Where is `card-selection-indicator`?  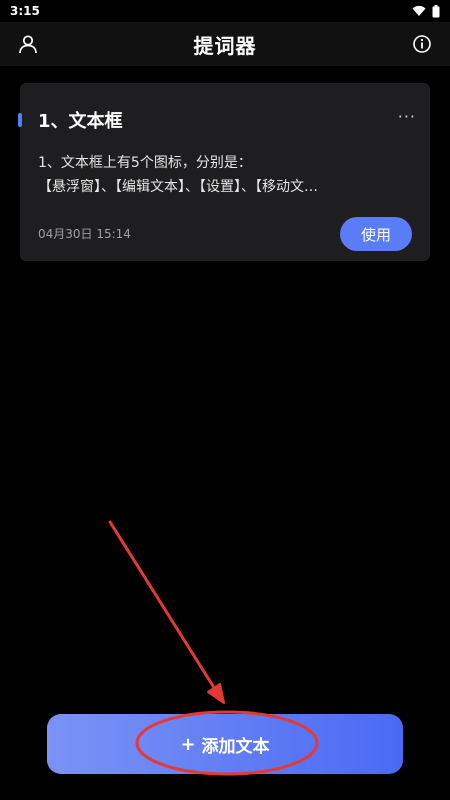 card-selection-indicator is located at coordinates (20, 120).